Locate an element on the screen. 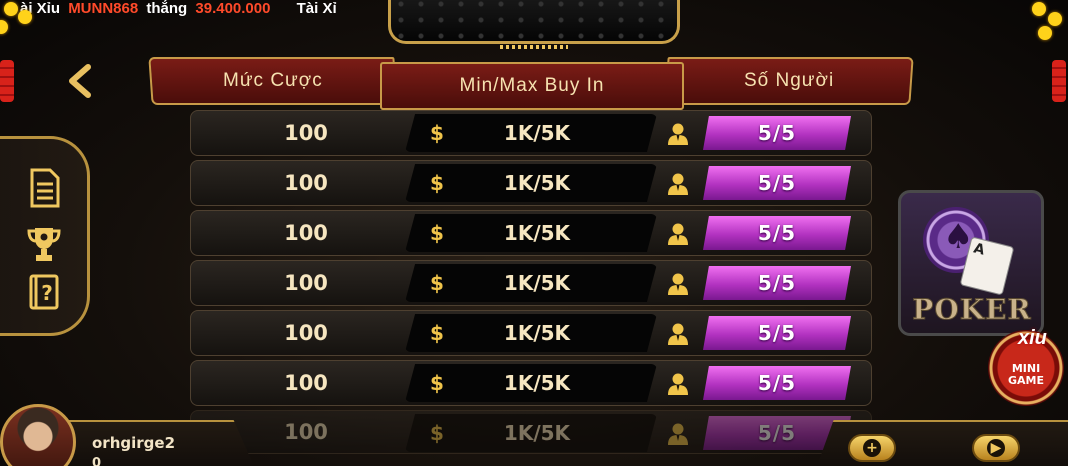 The image size is (1068, 466). winner-ticker: ài Xỉu MUNN868 thắng 39.400.000 Tài Xỉ is located at coordinates (200, 10).